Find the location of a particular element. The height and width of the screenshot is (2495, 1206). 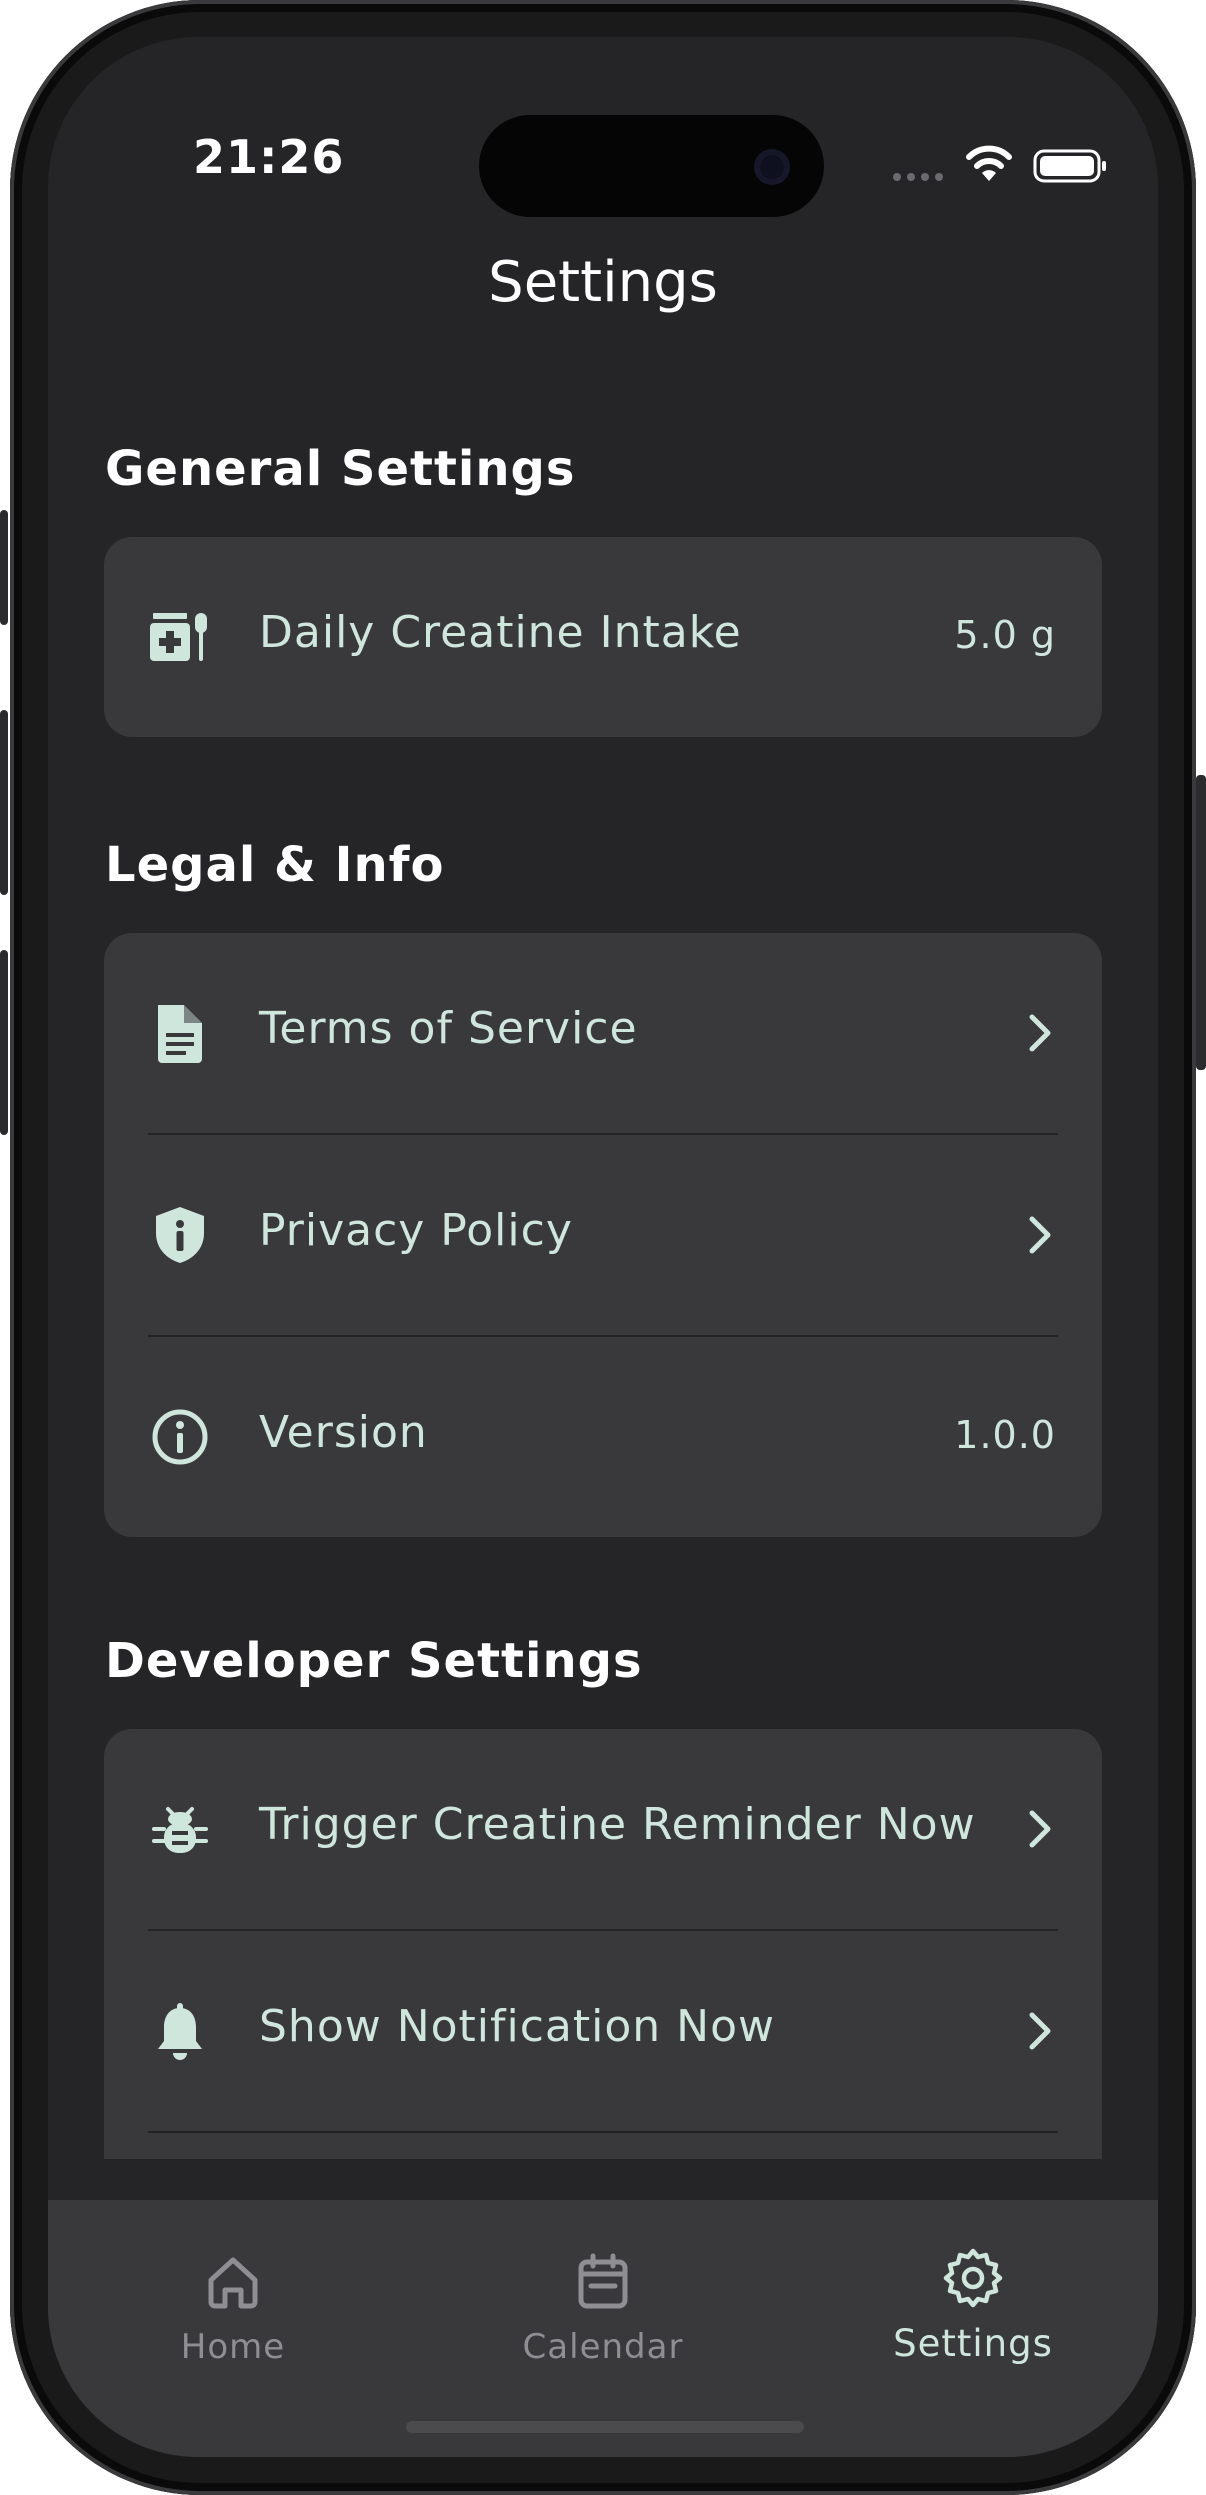

daily-creatine-intake-label: Daily Creatine Intake is located at coordinates (500, 632).